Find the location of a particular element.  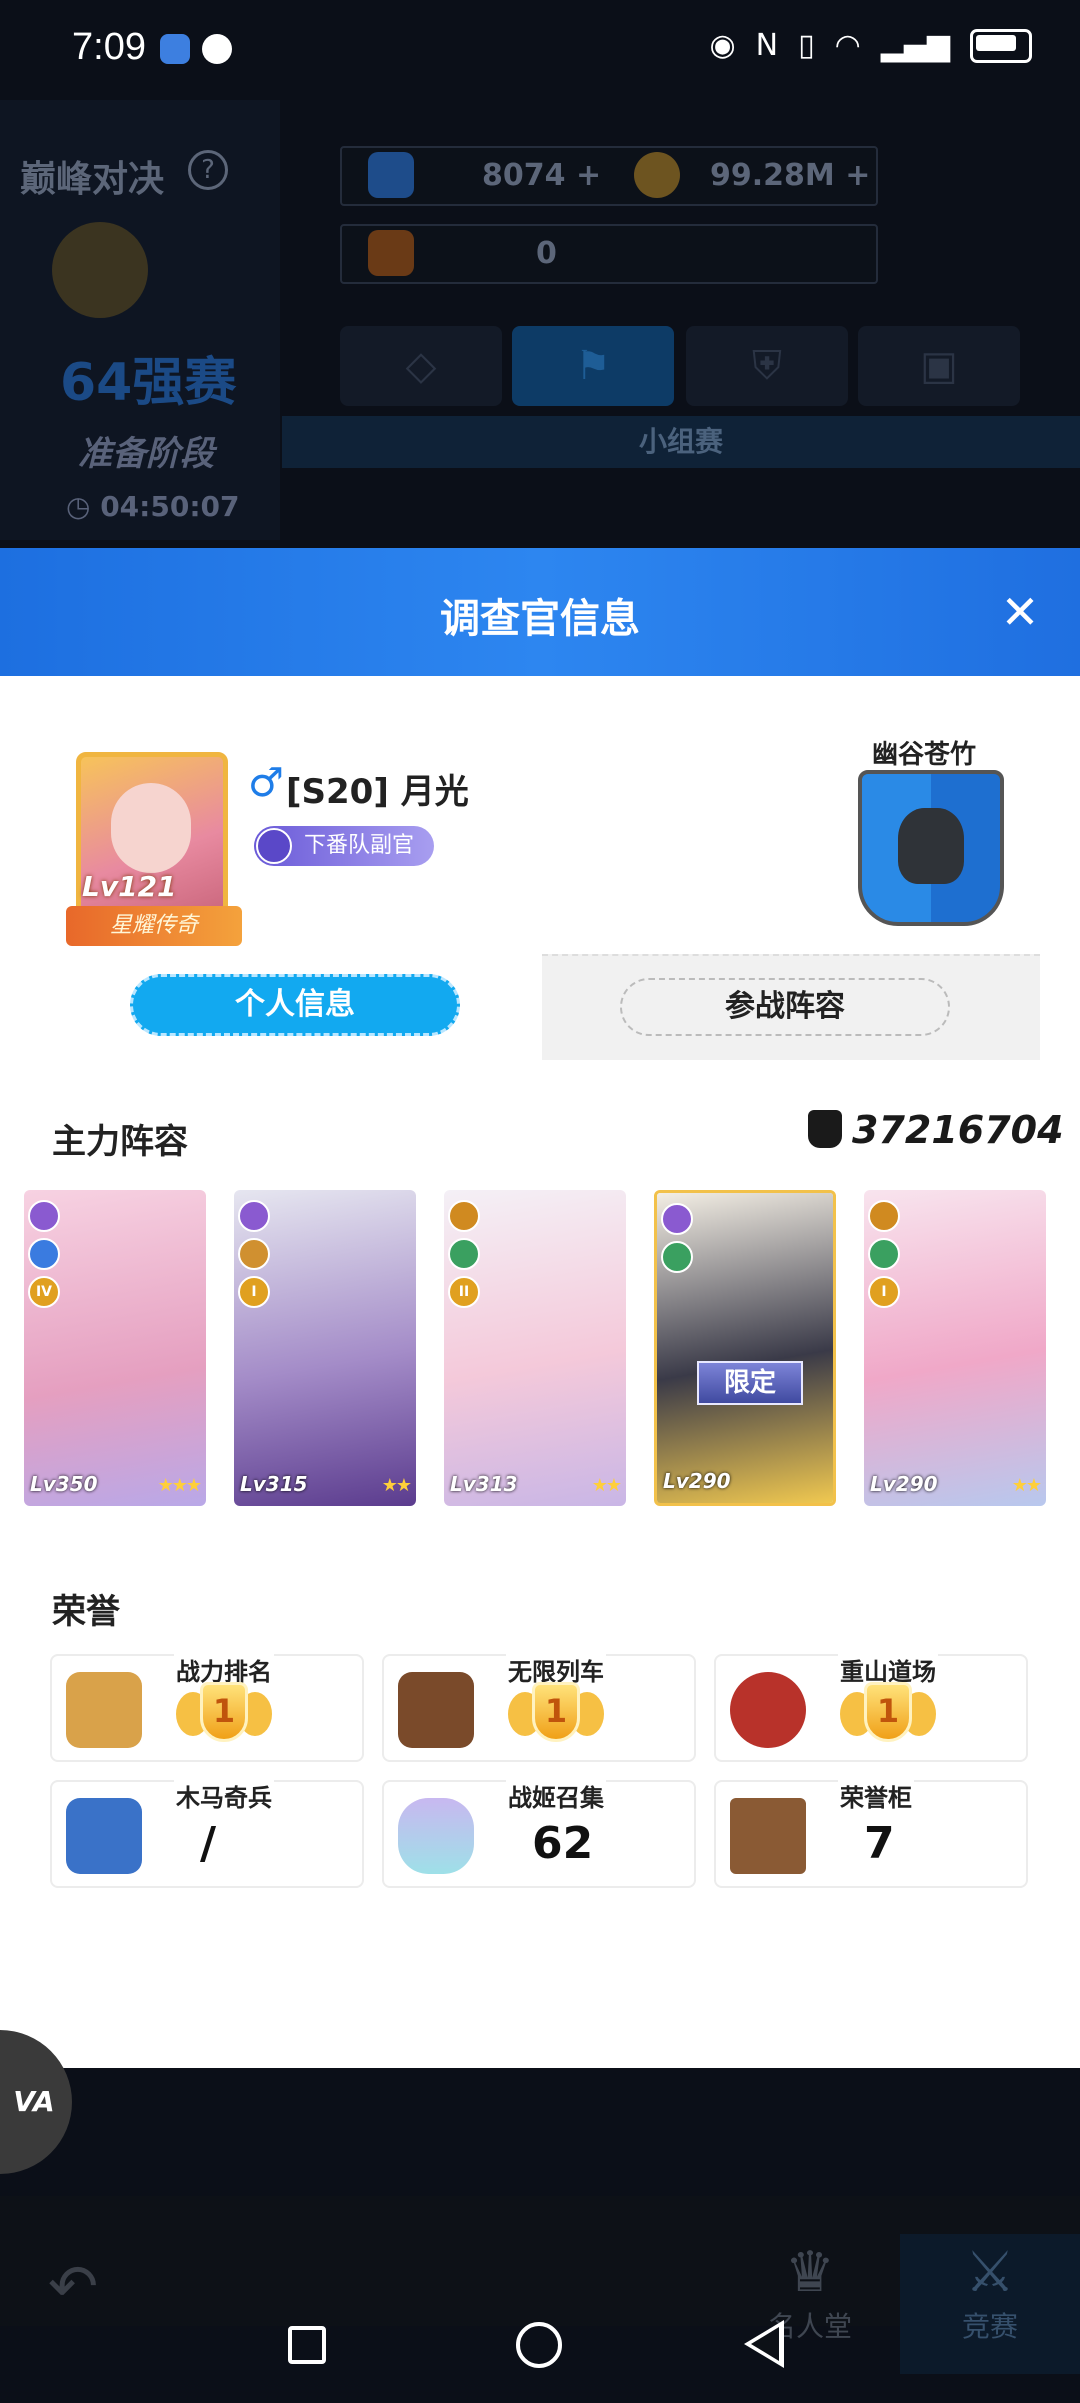

crown-icon: ♛ is located at coordinates (810, 2272).